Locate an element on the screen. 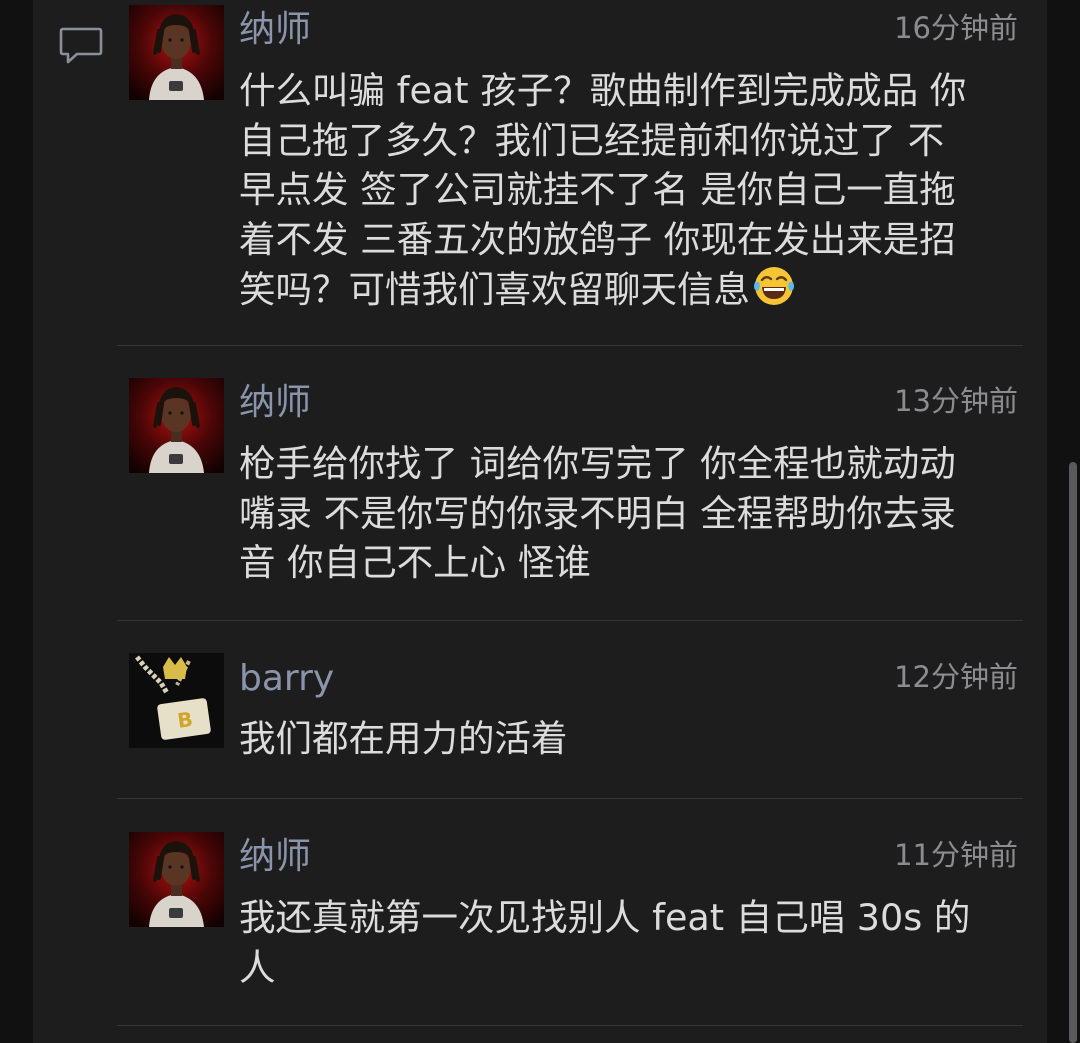 Image resolution: width=1080 pixels, height=1043 pixels. comment-line: 枪手给你找了 词给你写完了 你全程也就动动 is located at coordinates (597, 463).